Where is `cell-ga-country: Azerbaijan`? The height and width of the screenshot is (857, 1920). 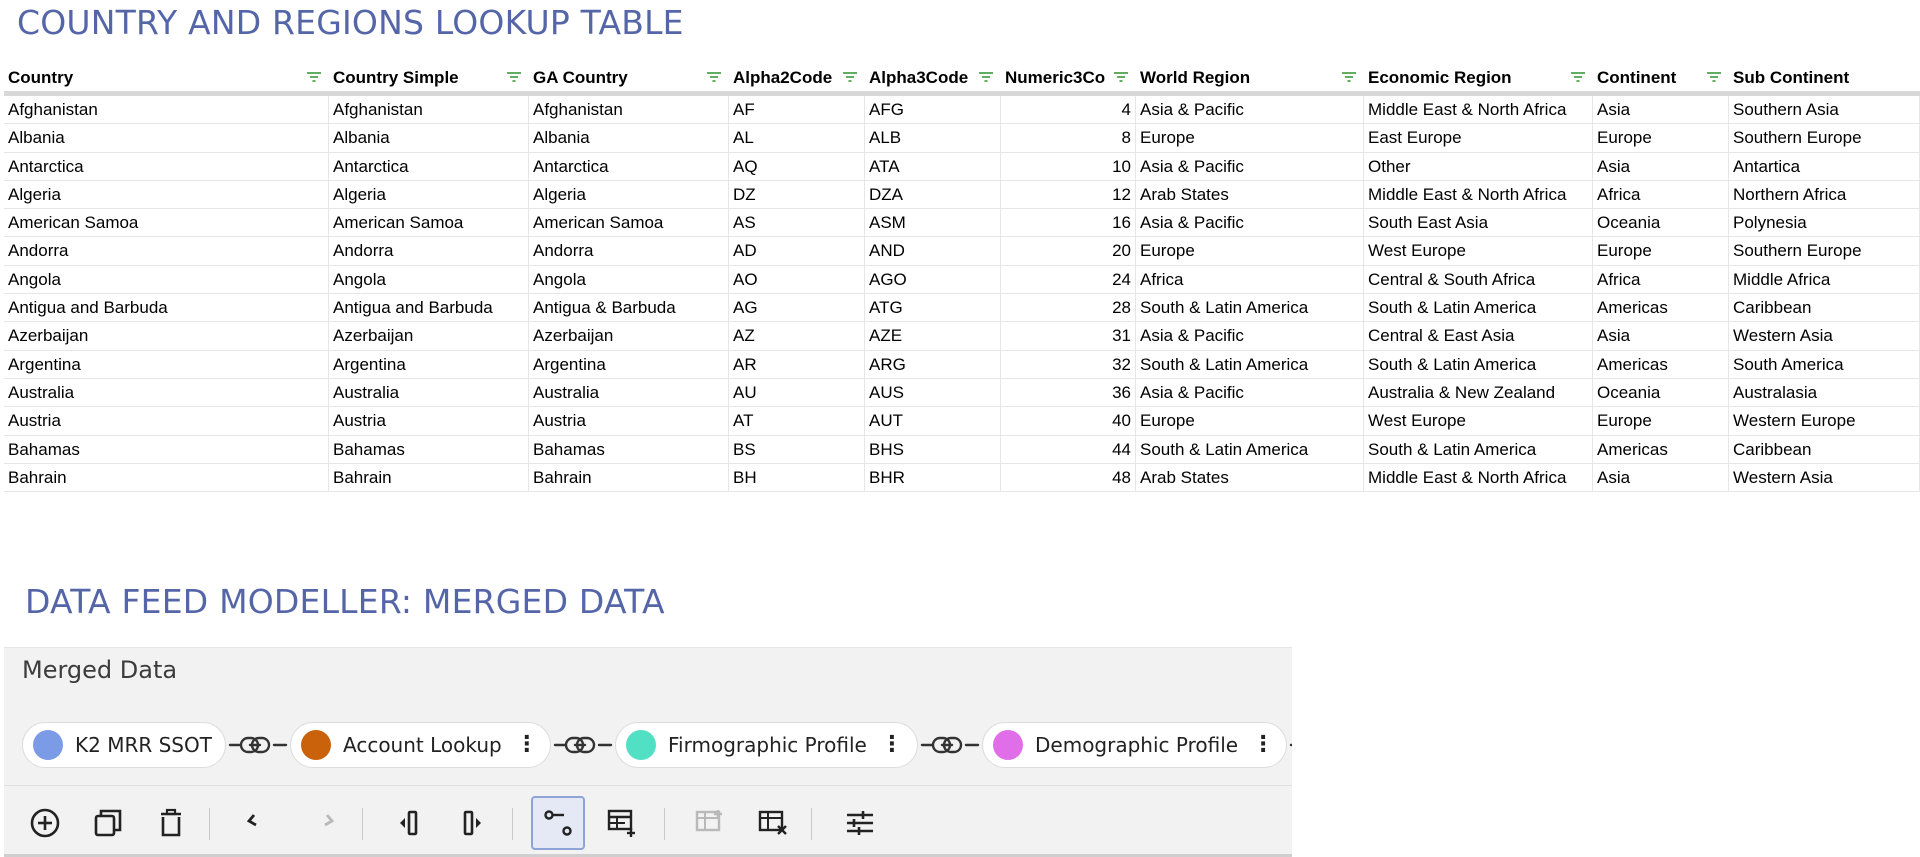 cell-ga-country: Azerbaijan is located at coordinates (629, 336).